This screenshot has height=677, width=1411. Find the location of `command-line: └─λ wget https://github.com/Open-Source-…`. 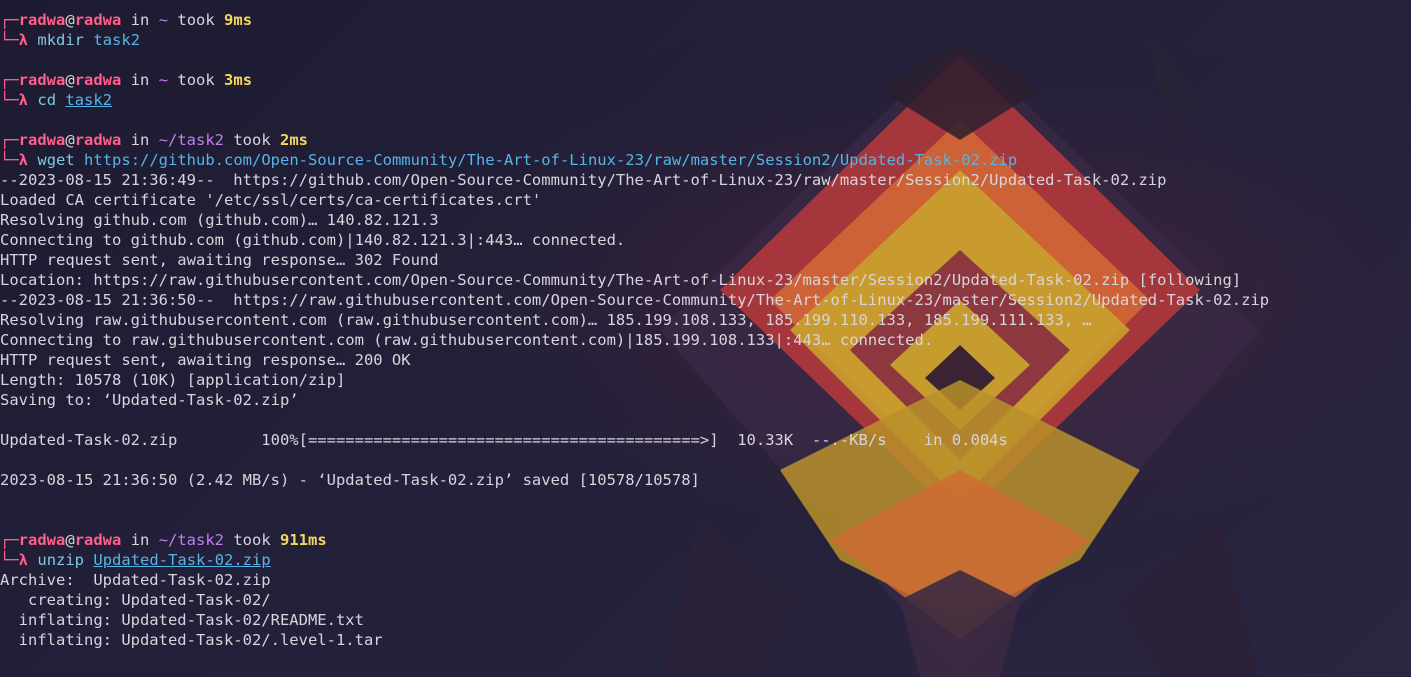

command-line: └─λ wget https://github.com/Open-Source-… is located at coordinates (634, 160).